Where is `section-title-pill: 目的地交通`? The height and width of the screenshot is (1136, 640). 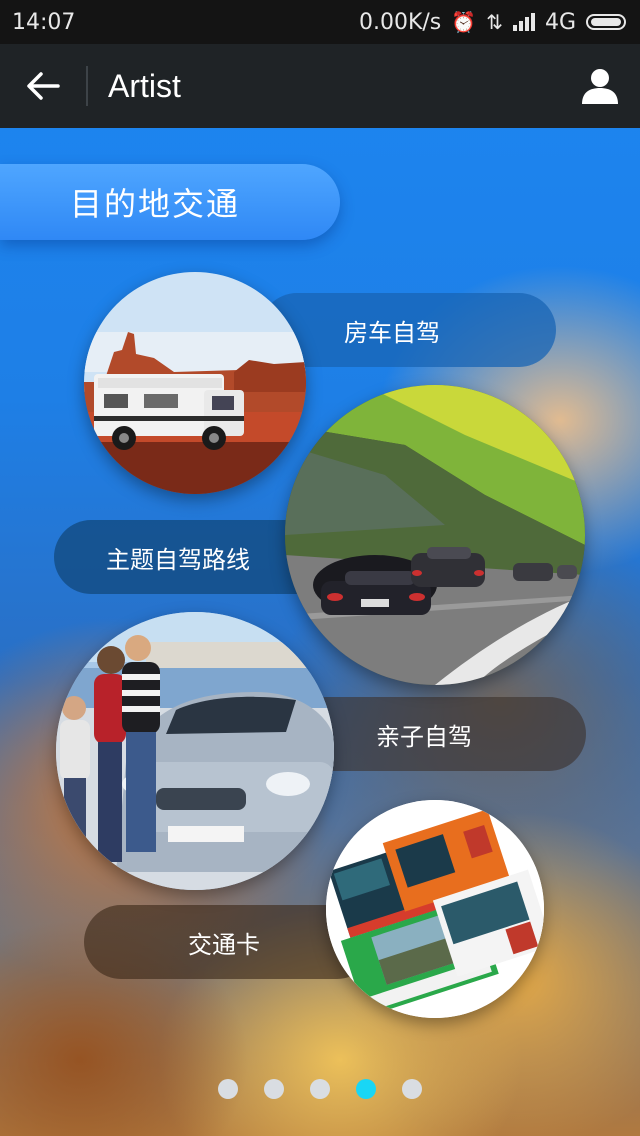 section-title-pill: 目的地交通 is located at coordinates (170, 202).